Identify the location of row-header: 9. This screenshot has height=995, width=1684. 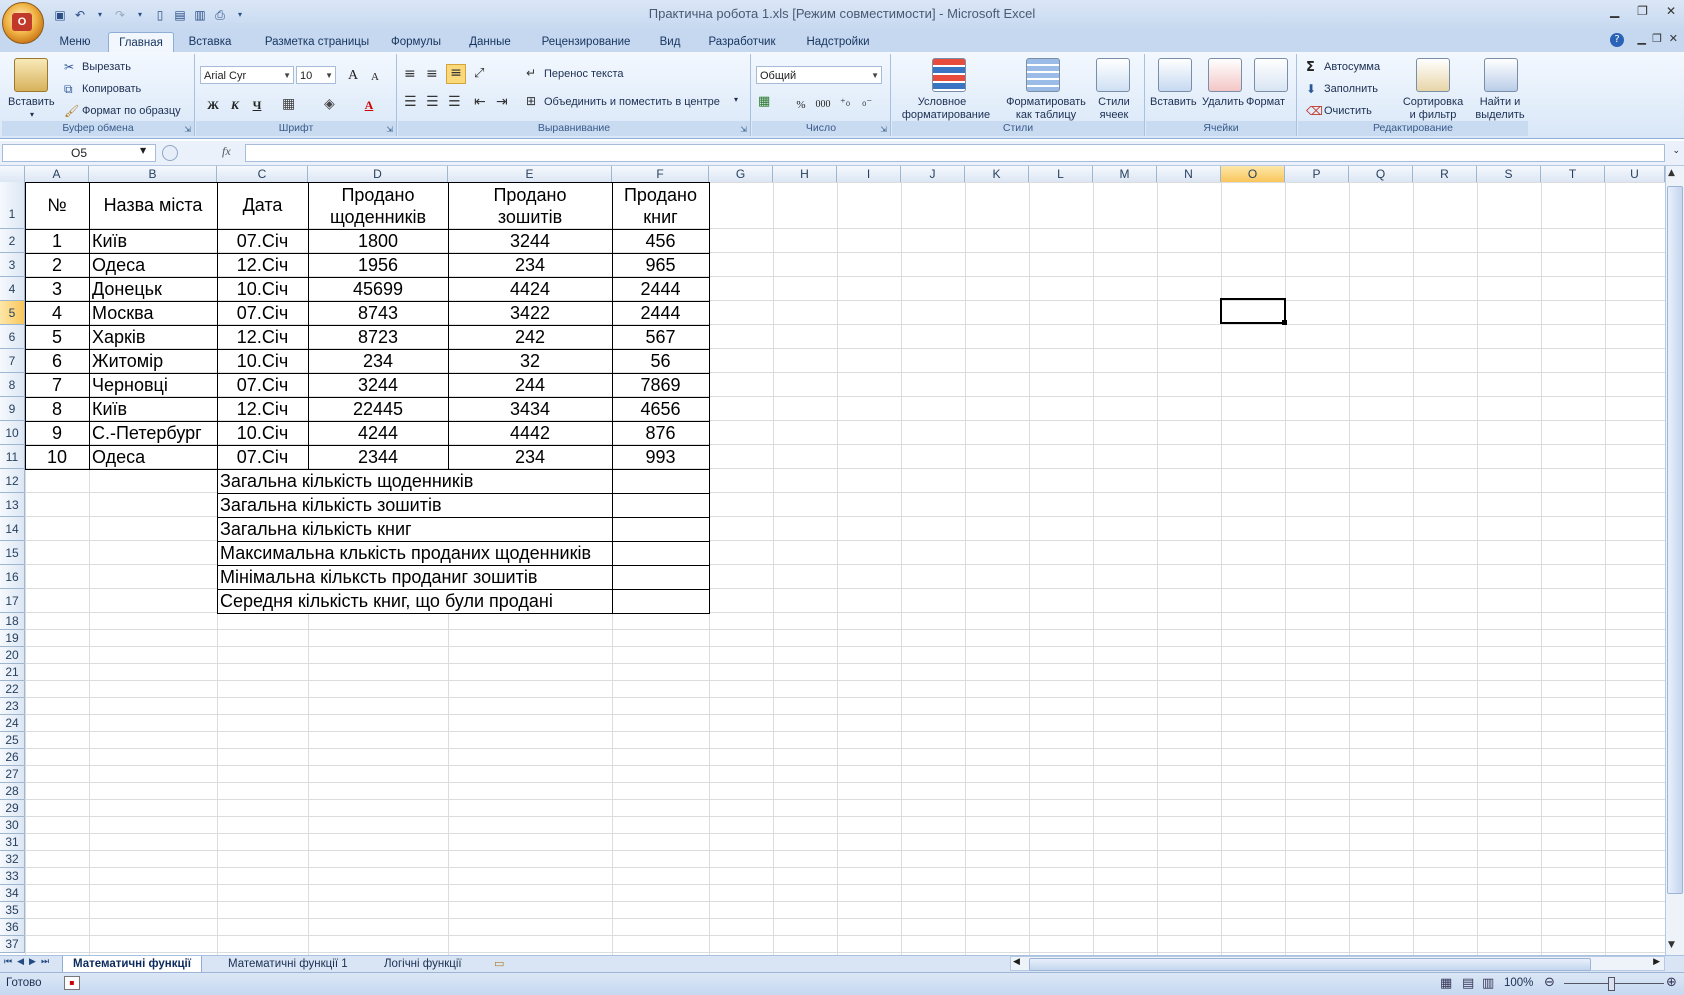
(12, 409).